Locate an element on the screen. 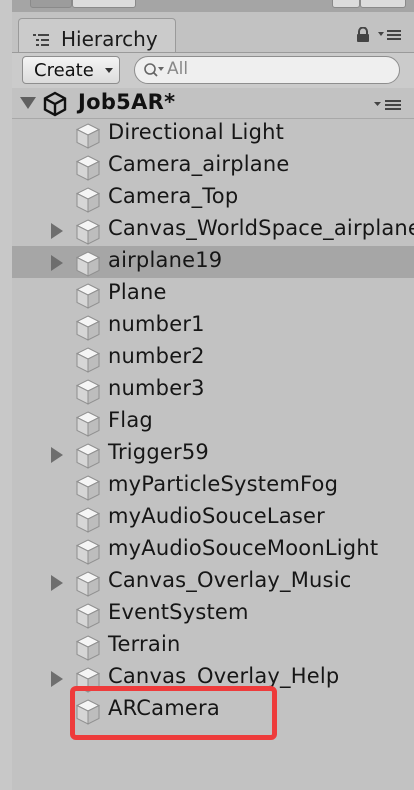 The width and height of the screenshot is (414, 790). create-button: Create is located at coordinates (71, 70).